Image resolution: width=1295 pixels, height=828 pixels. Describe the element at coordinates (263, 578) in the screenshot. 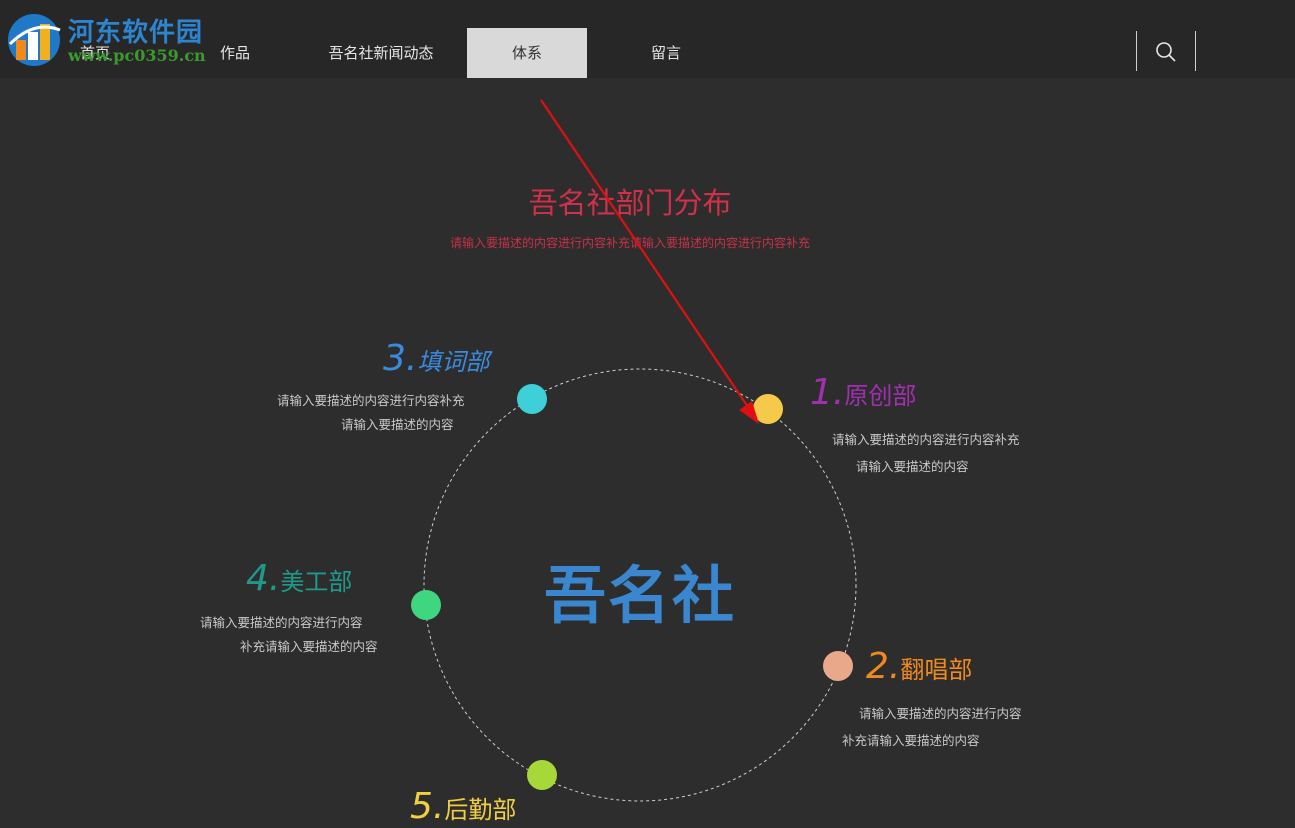

I see `dept-number: 4.` at that location.